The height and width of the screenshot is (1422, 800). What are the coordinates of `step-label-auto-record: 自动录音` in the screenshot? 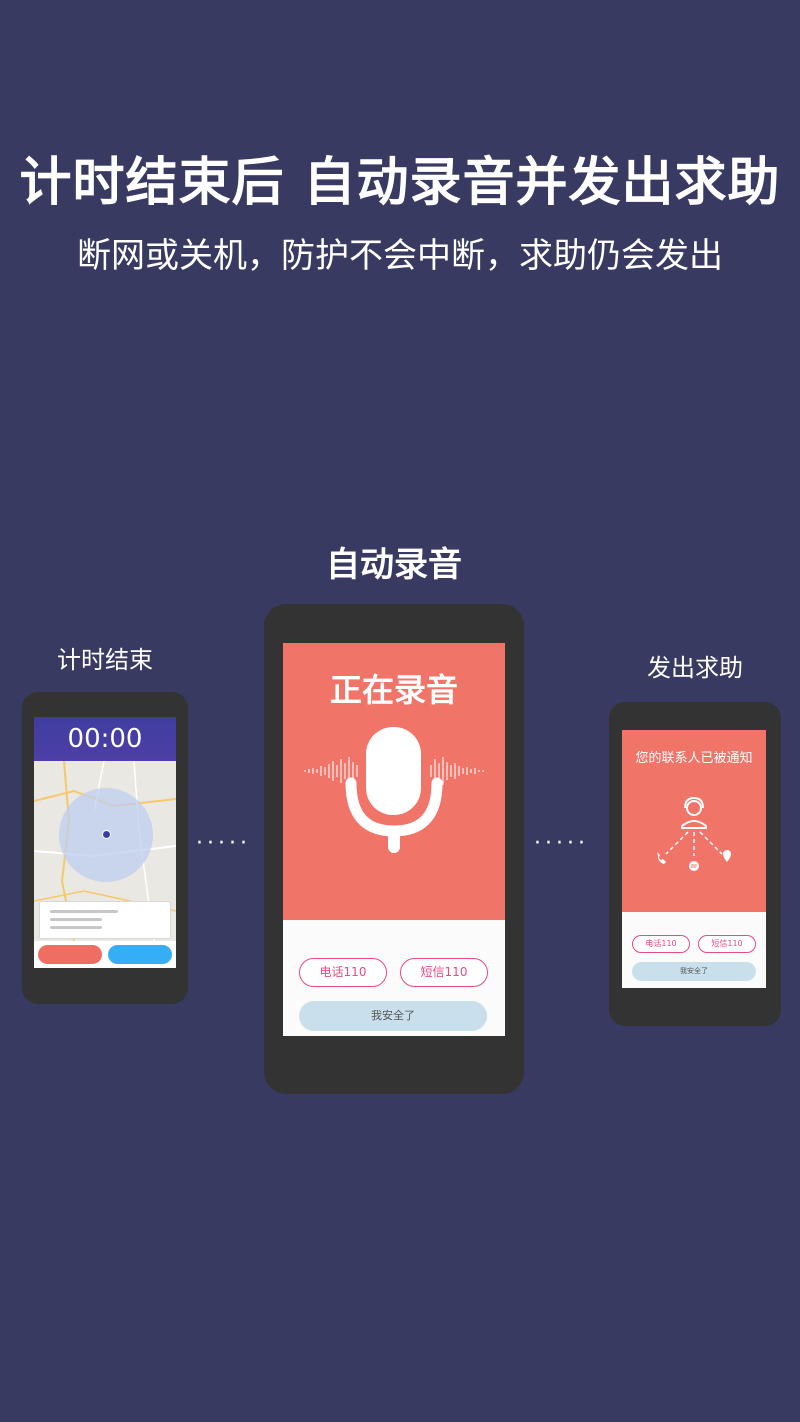 It's located at (394, 565).